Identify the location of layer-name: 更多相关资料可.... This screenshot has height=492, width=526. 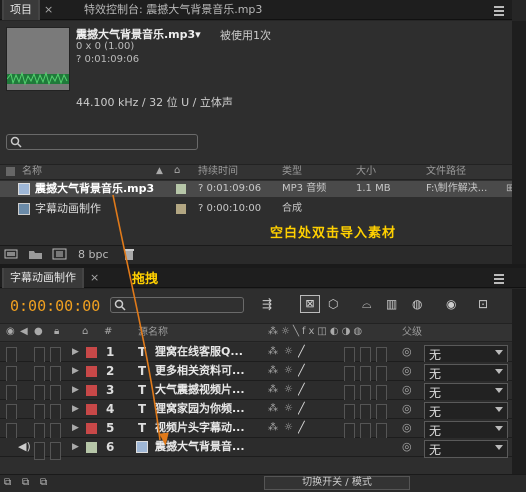
(207, 371).